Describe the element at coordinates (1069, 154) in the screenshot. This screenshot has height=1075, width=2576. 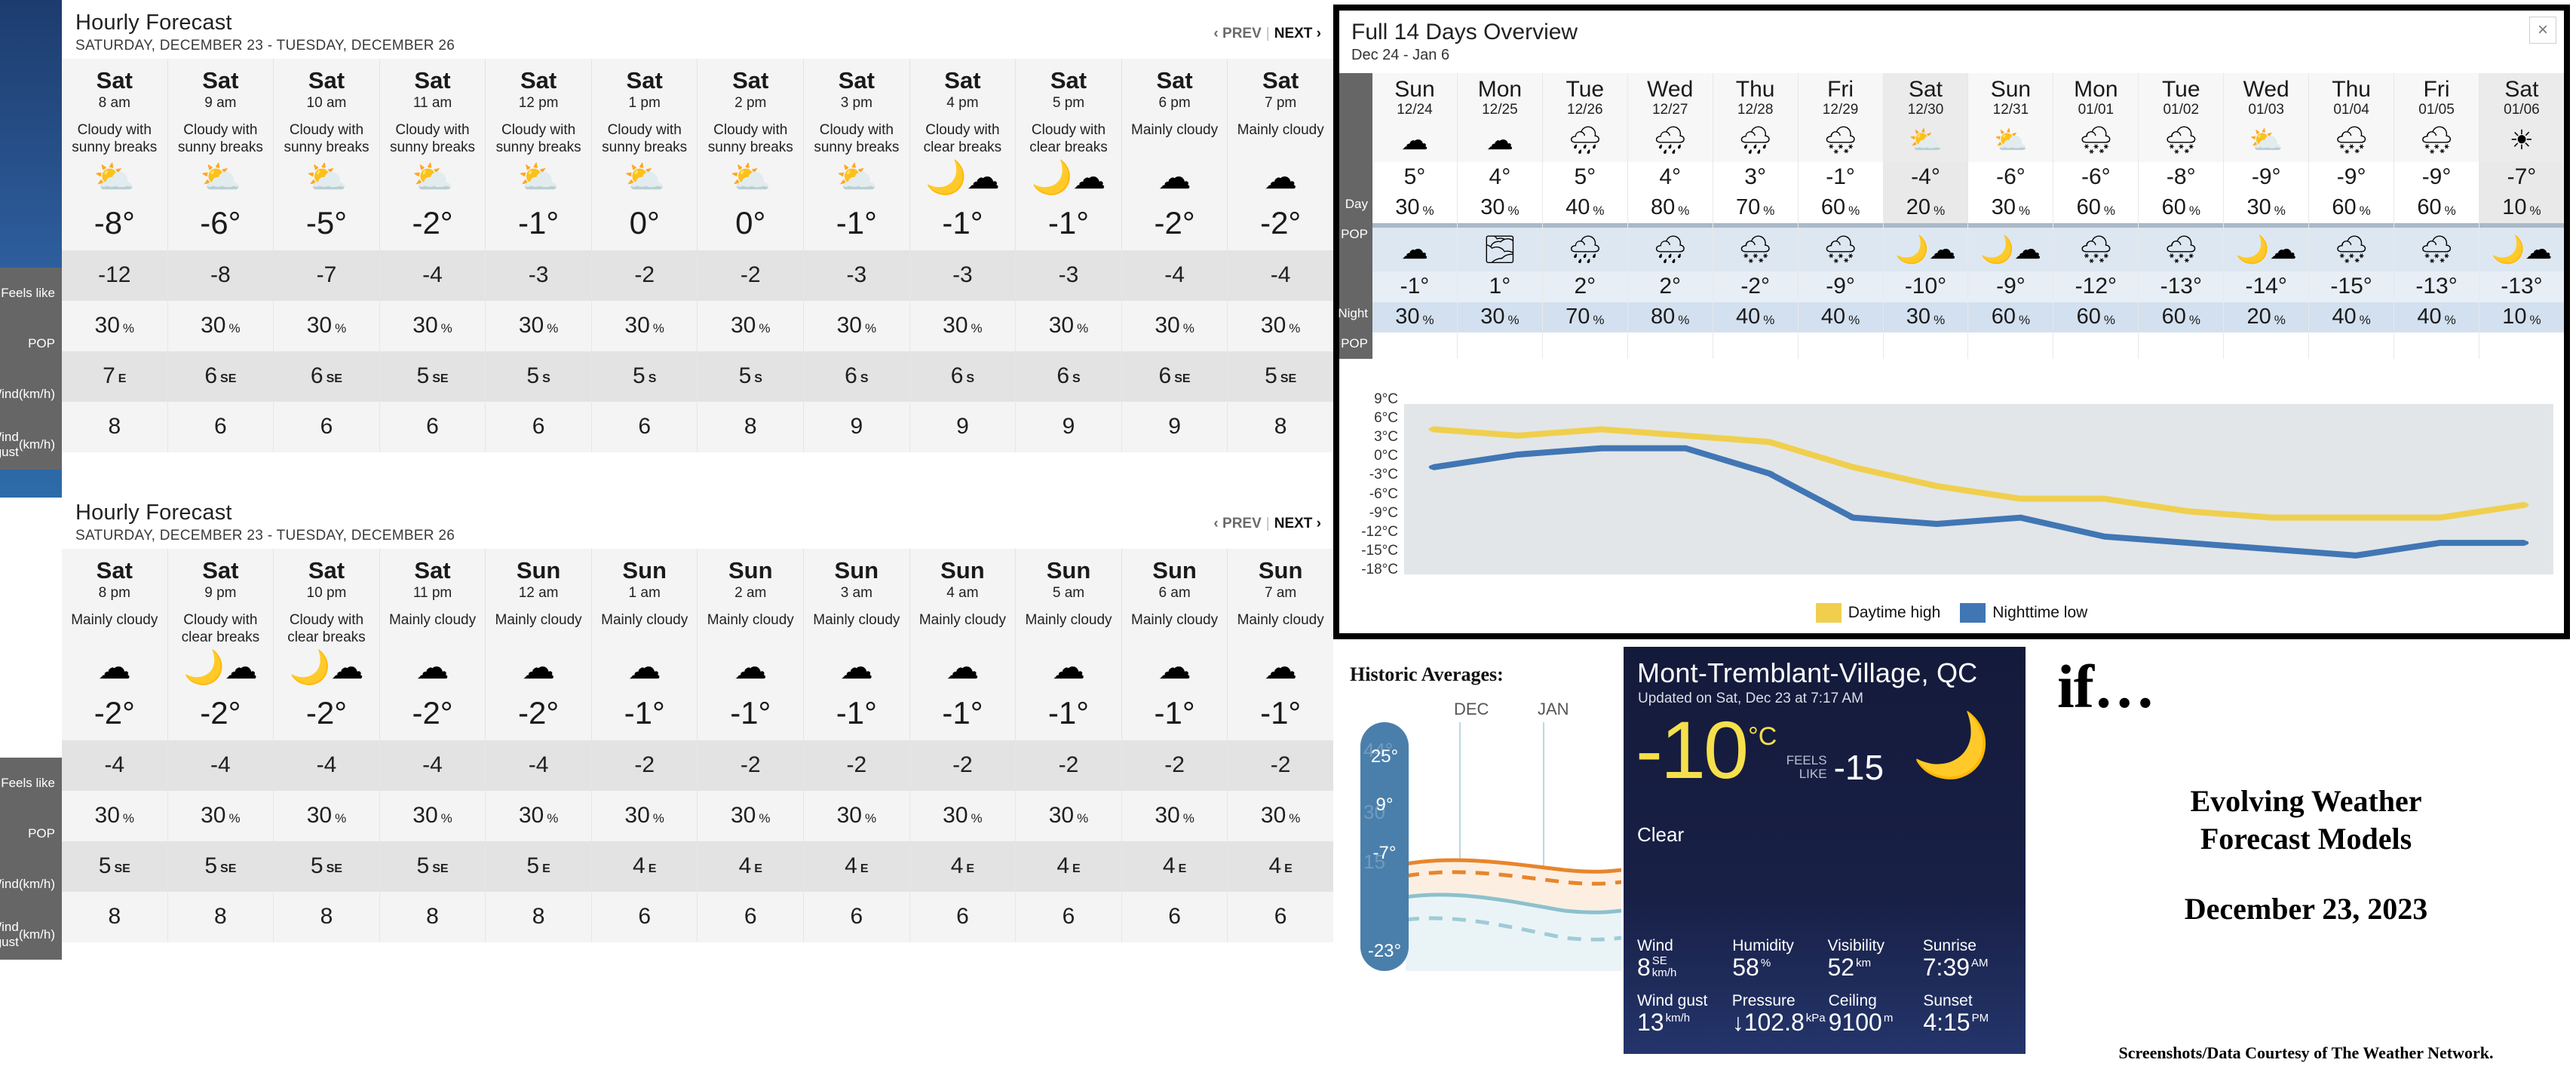
I see `hourly-column: Sat 5 pm Cloudy with clear breaks 🌙☁ -1°` at that location.